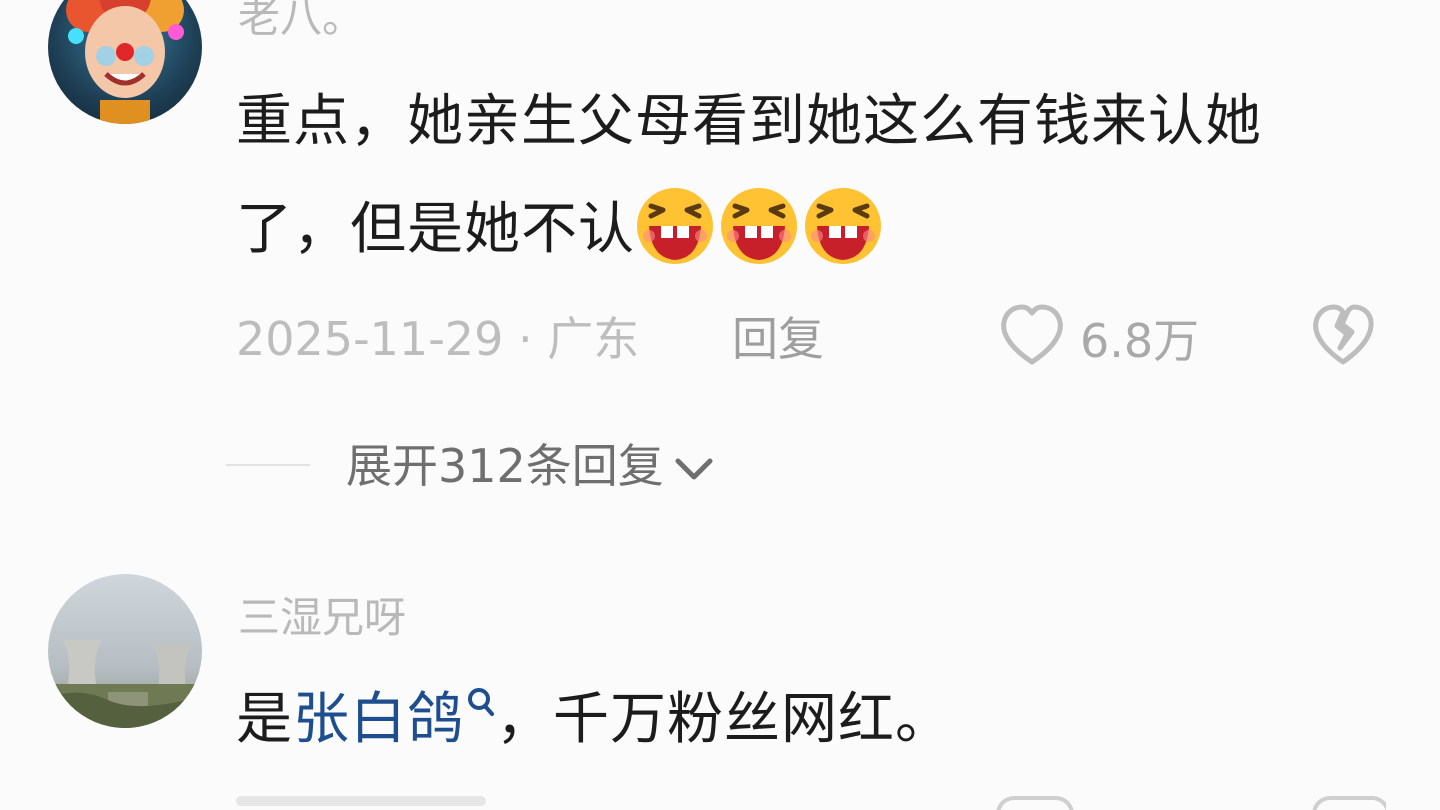  Describe the element at coordinates (268, 465) in the screenshot. I see `divider` at that location.